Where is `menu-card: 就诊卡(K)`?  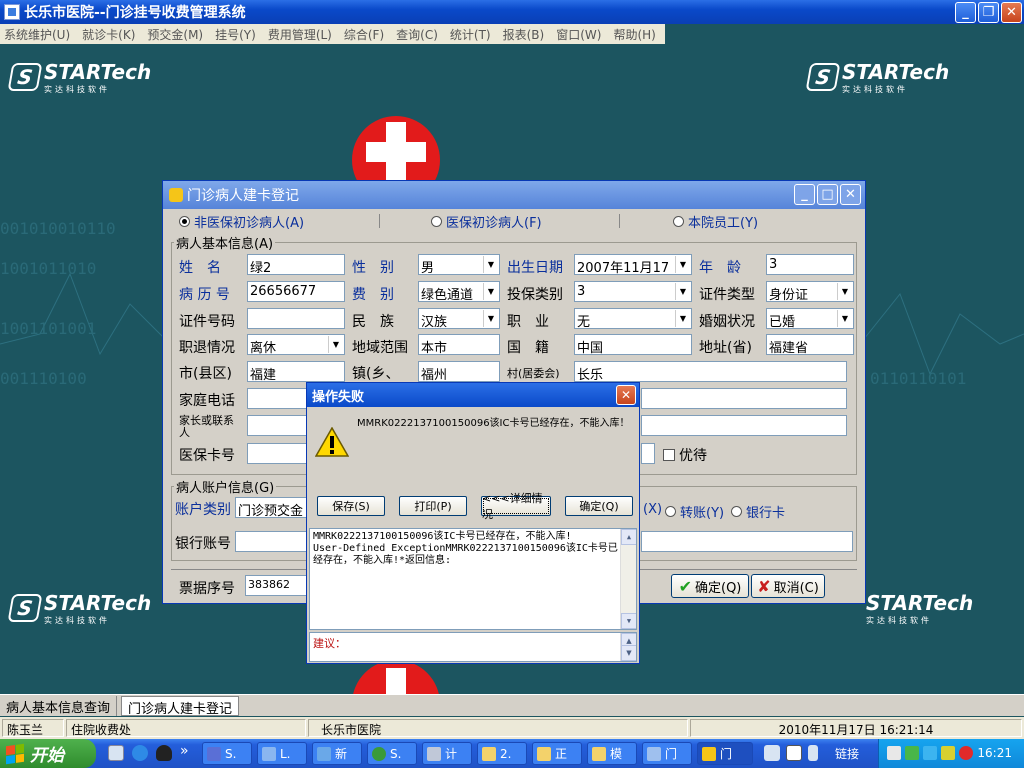
menu-card: 就诊卡(K) is located at coordinates (108, 34).